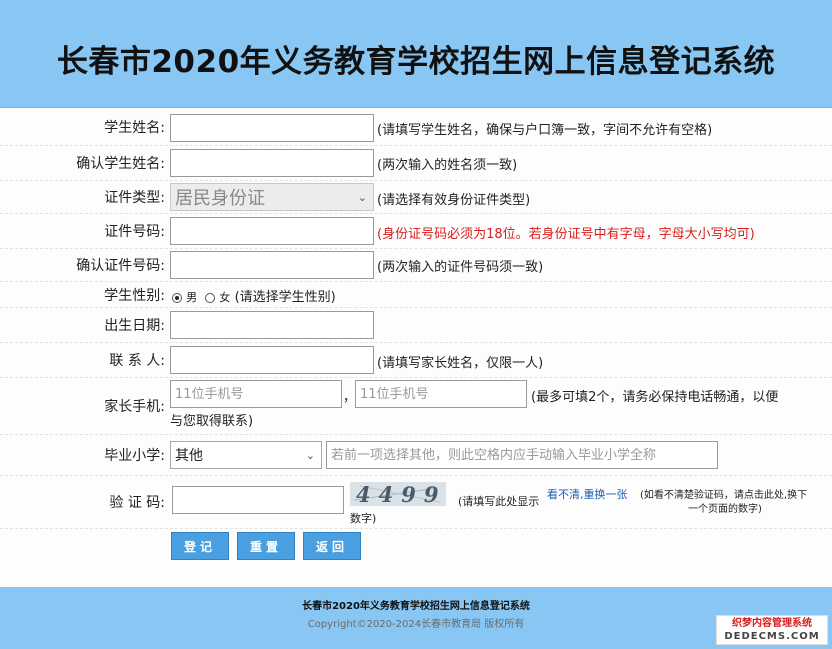 The width and height of the screenshot is (832, 649). What do you see at coordinates (200, 546) in the screenshot?
I see `submit-button: 登记` at bounding box center [200, 546].